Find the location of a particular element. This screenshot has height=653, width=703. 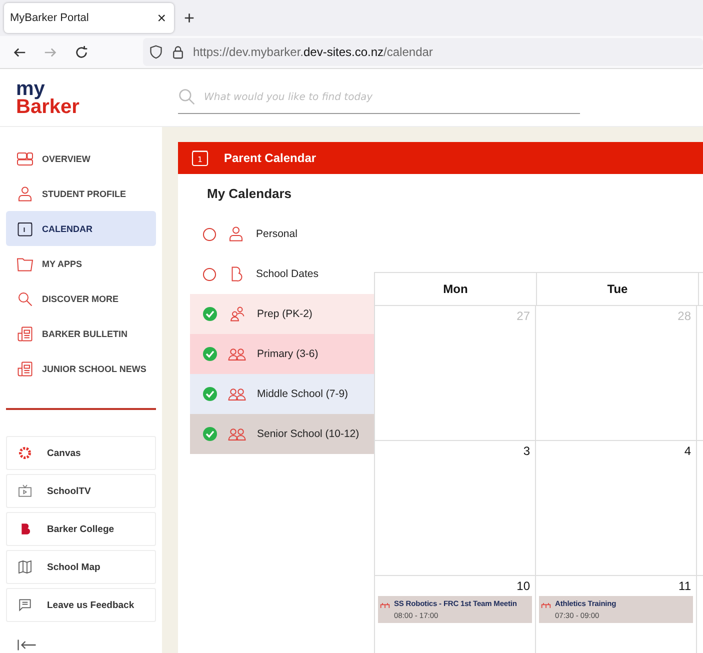

collapse-icon is located at coordinates (27, 645).